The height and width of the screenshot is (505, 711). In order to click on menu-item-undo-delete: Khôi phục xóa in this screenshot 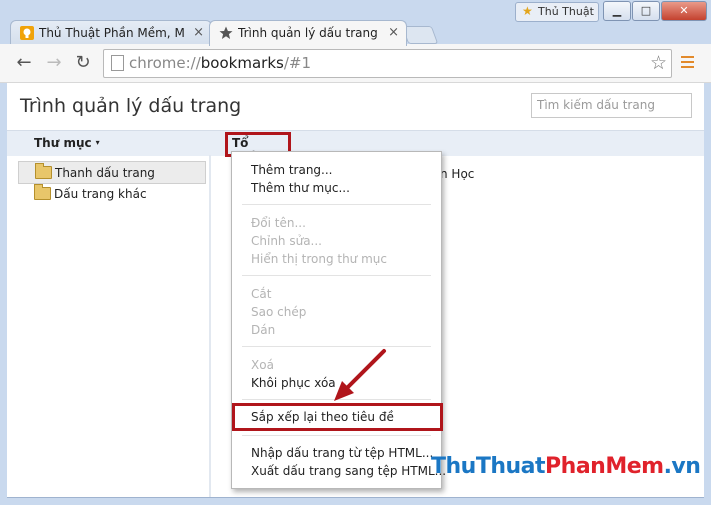, I will do `click(293, 383)`.